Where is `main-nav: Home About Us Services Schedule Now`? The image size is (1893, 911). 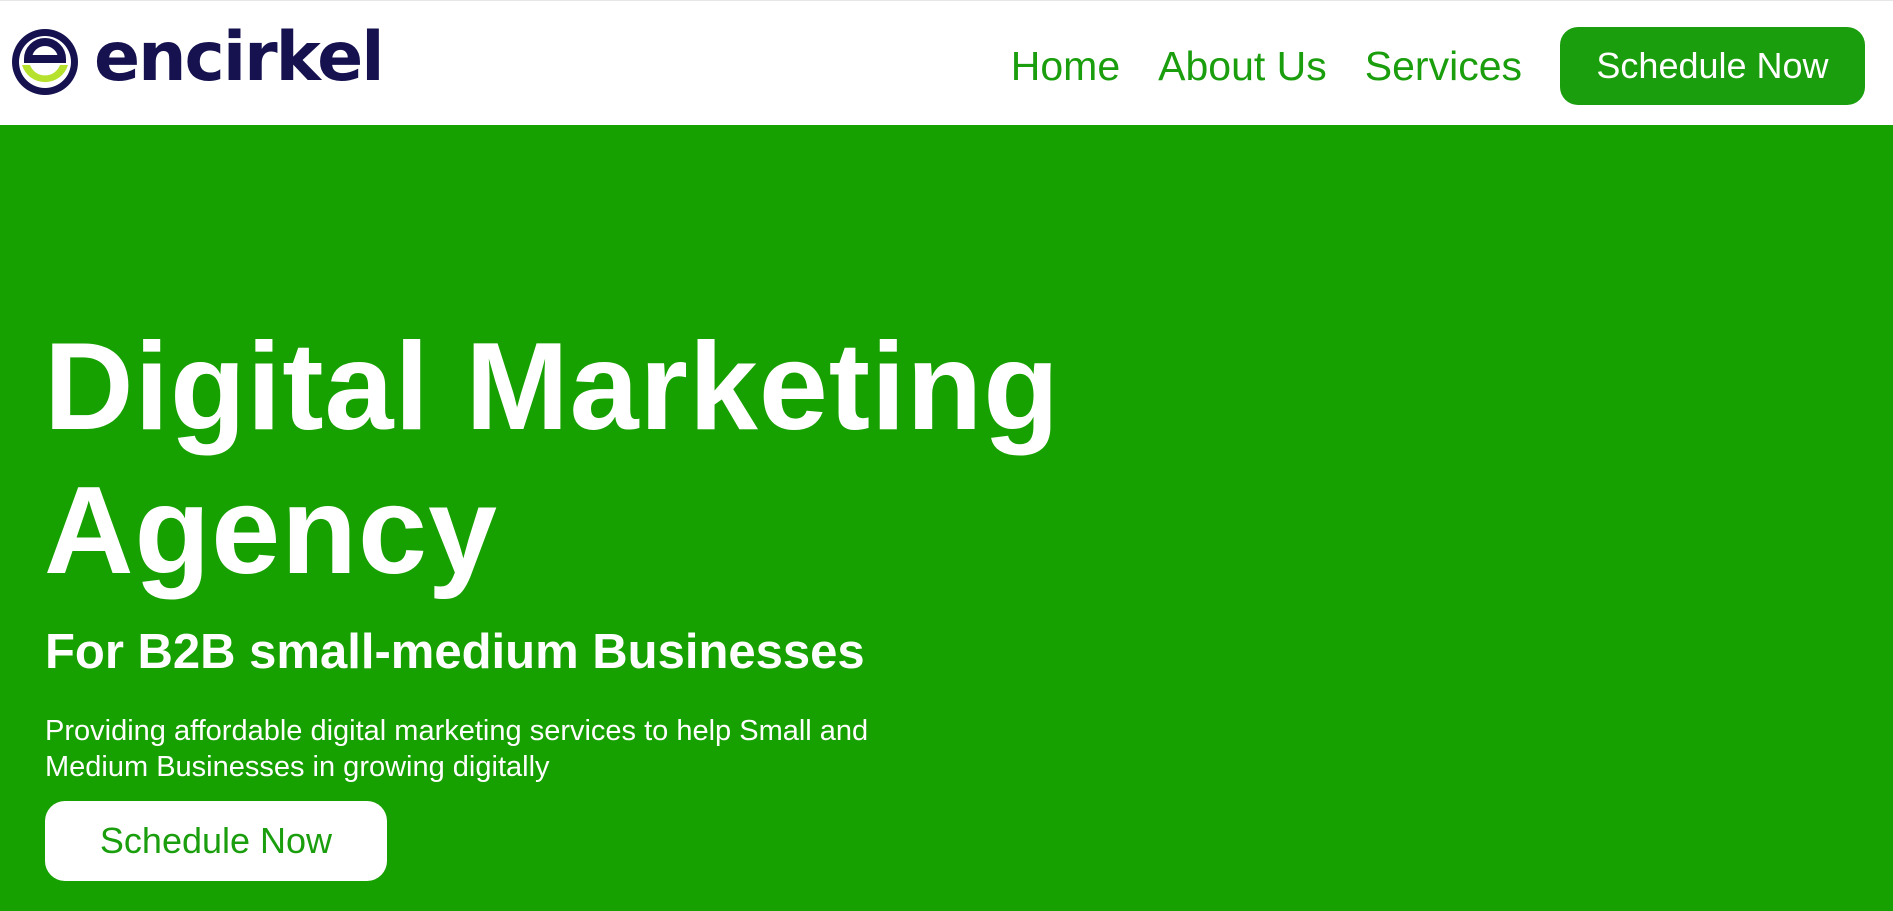
main-nav: Home About Us Services Schedule Now is located at coordinates (1438, 66).